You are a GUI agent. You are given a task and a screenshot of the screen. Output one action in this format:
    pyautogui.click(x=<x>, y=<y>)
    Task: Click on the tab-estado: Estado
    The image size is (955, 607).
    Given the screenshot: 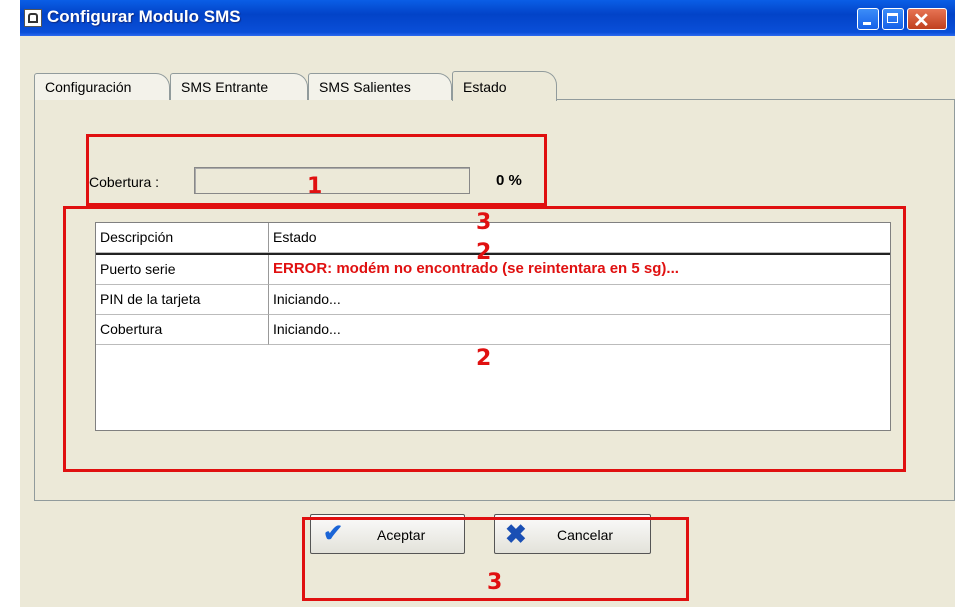 What is the action you would take?
    pyautogui.click(x=504, y=86)
    